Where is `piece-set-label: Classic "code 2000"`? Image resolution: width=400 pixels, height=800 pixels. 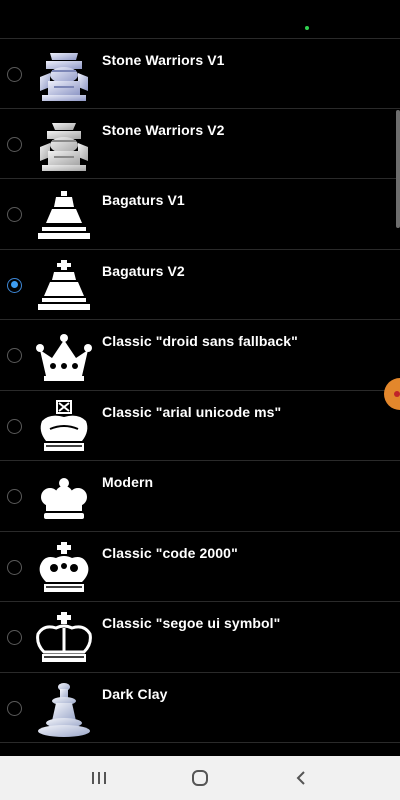 piece-set-label: Classic "code 2000" is located at coordinates (170, 552).